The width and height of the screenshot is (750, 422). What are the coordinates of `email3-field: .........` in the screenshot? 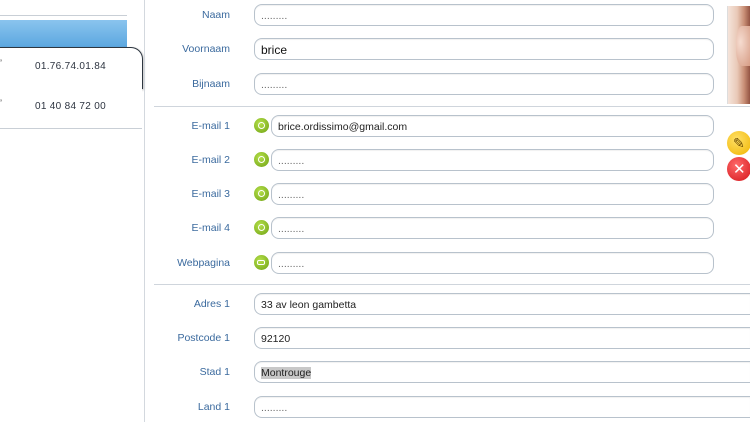 It's located at (492, 194).